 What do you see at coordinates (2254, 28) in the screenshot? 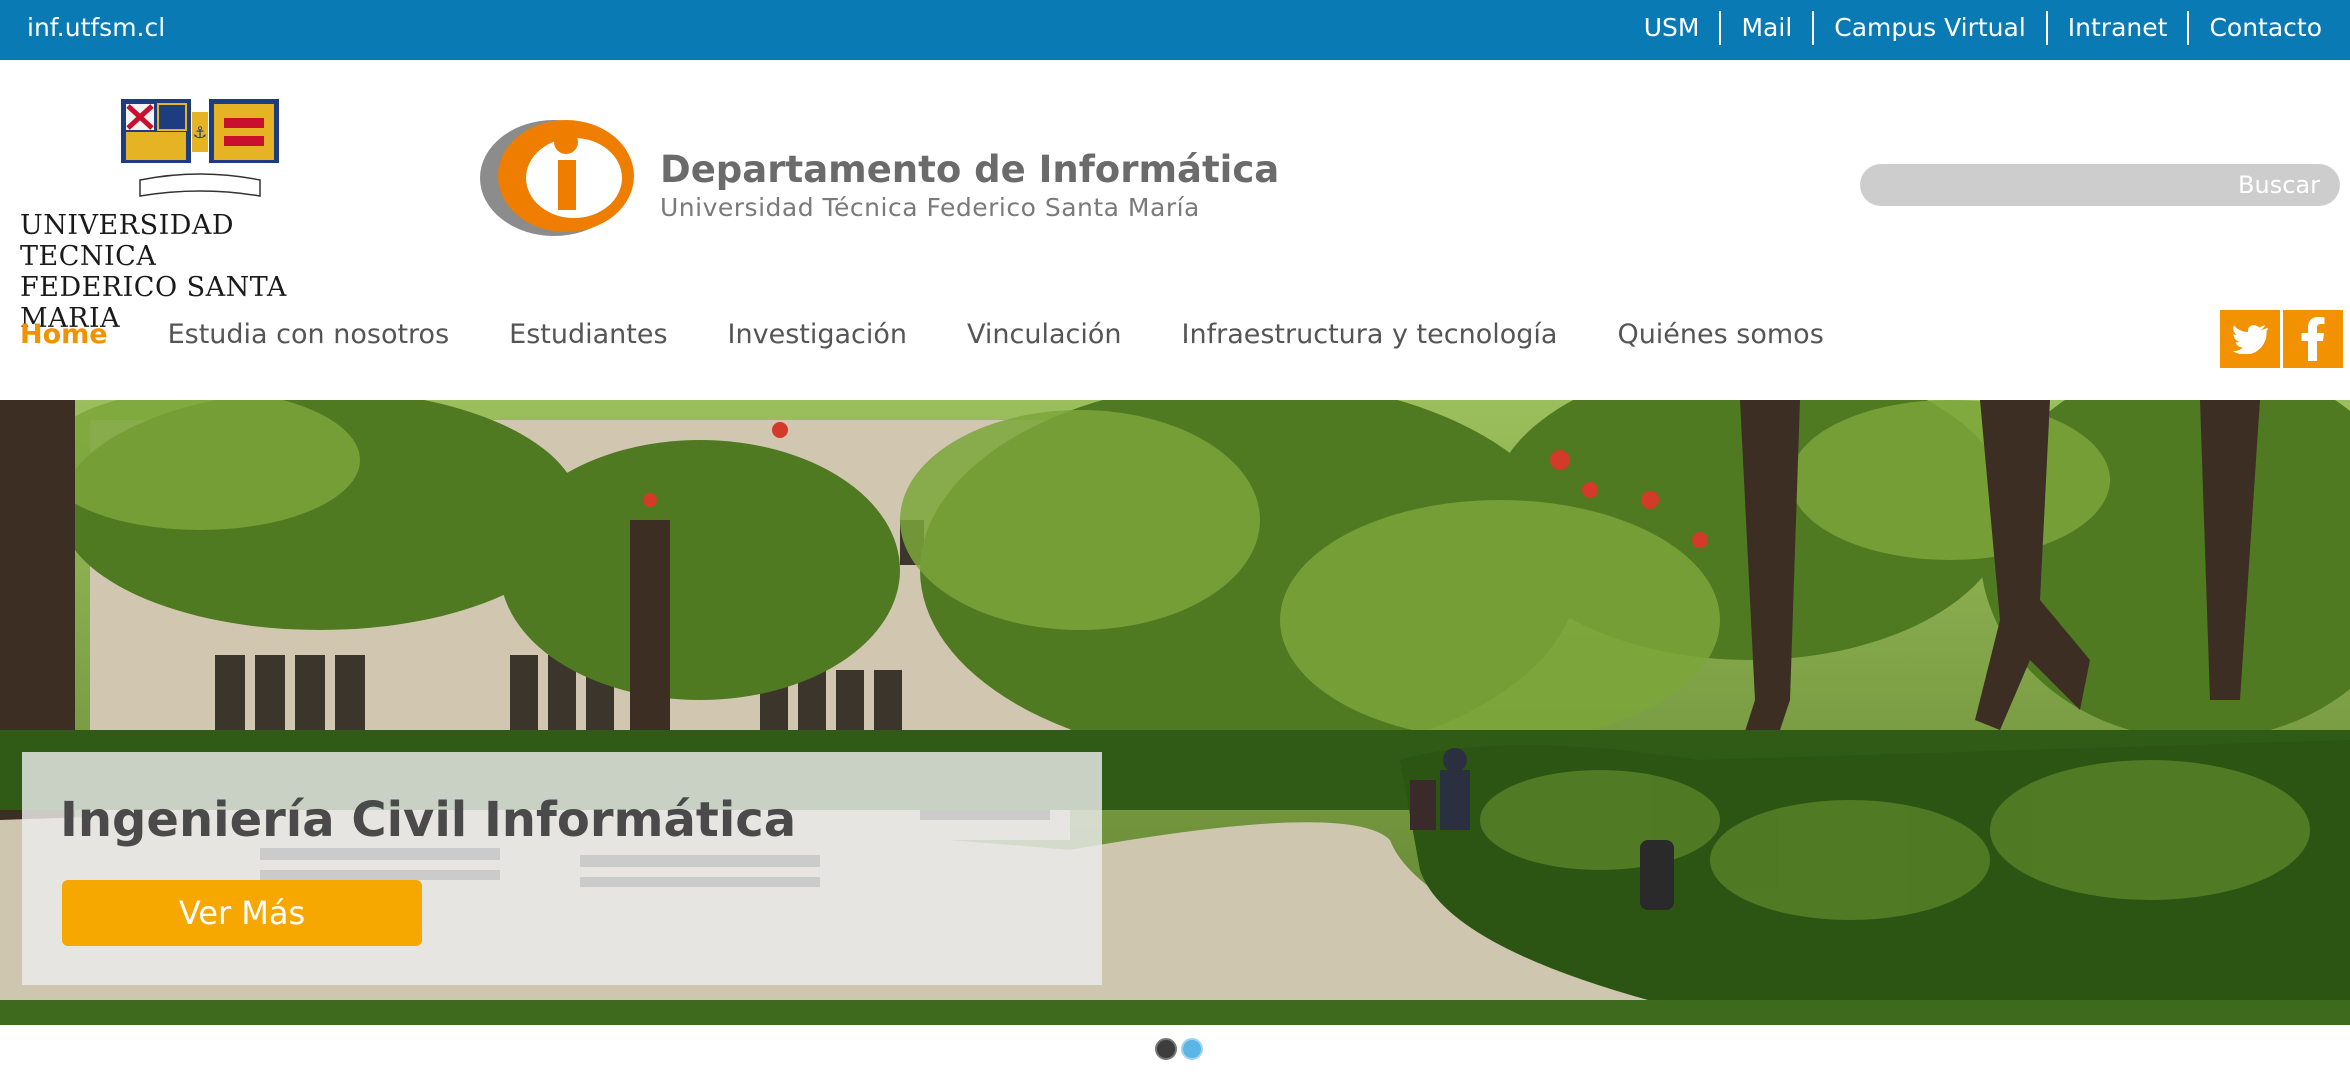
I see `top-link-contacto: Contacto` at bounding box center [2254, 28].